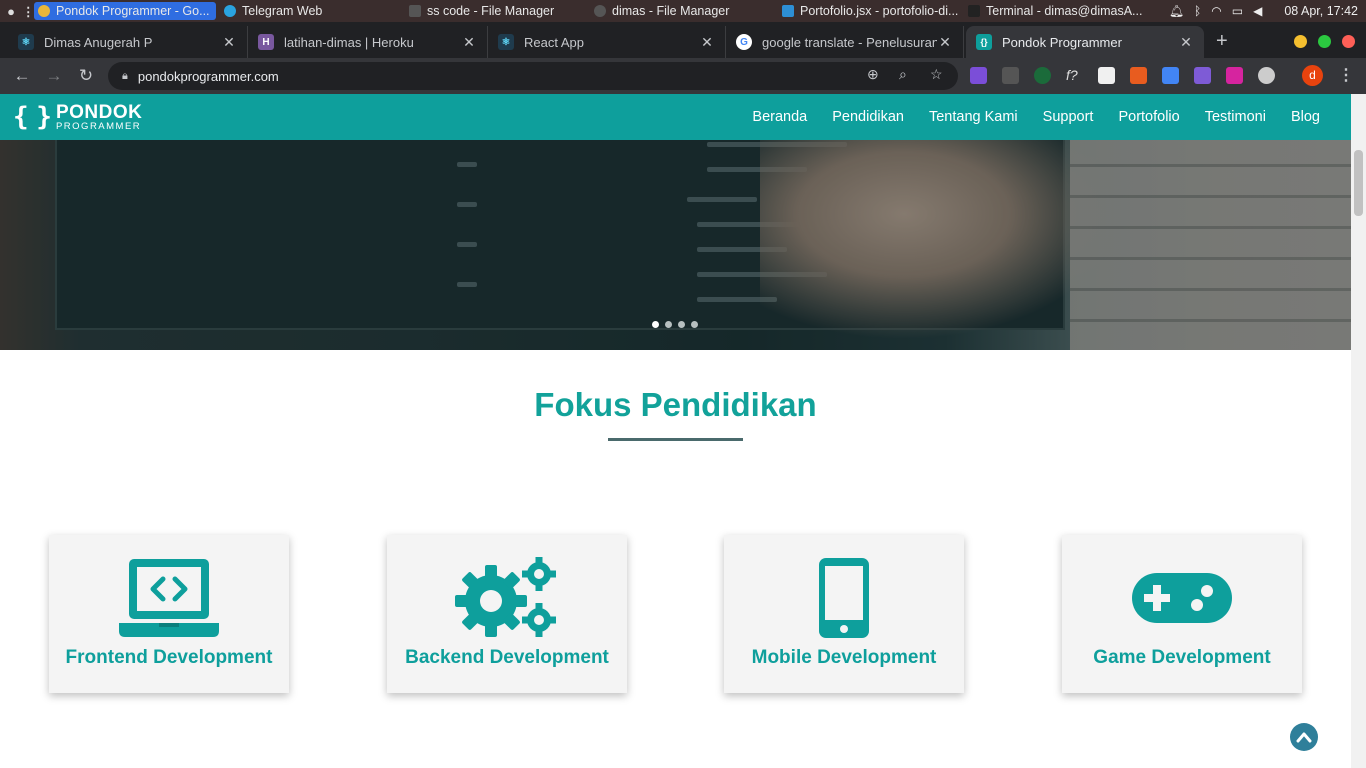 Image resolution: width=1366 pixels, height=768 pixels. What do you see at coordinates (98, 42) in the screenshot?
I see `tab-title: Dimas Anugerah P` at bounding box center [98, 42].